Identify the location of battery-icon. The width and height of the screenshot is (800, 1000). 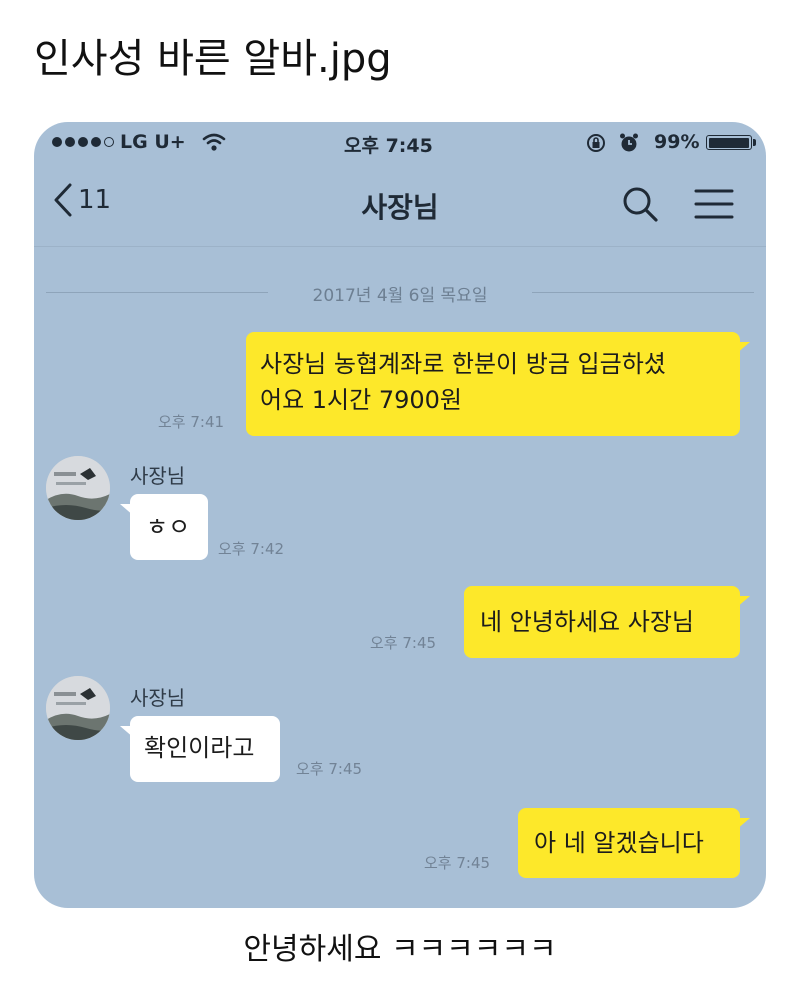
(729, 142).